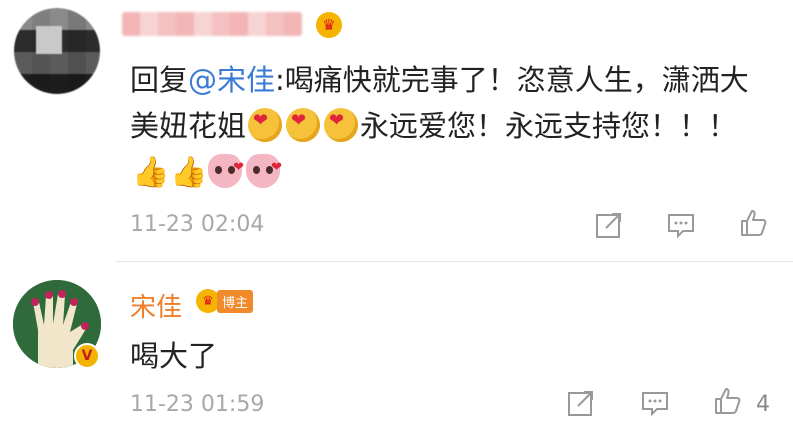 The height and width of the screenshot is (439, 793). I want to click on blogger-badge: ♛ 博主, so click(225, 301).